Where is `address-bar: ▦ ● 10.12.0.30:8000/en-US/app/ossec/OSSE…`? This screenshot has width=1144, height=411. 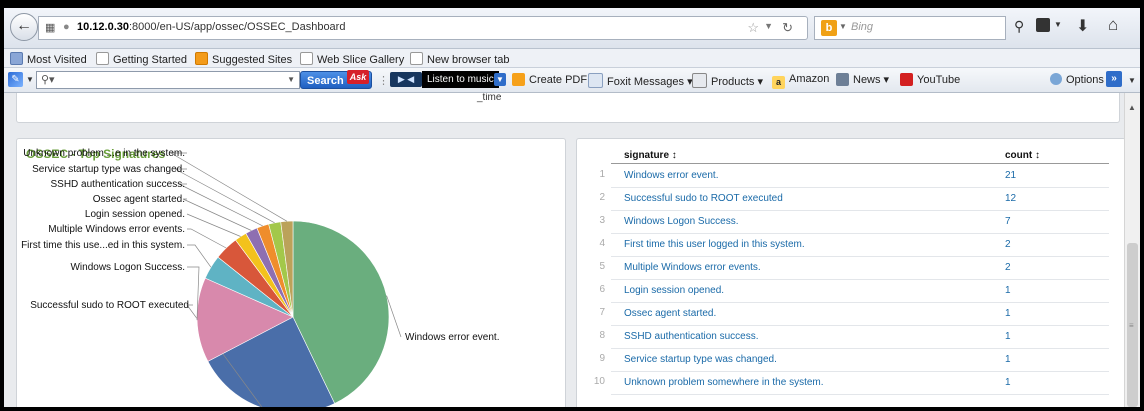
address-bar: ▦ ● 10.12.0.30:8000/en-US/app/ossec/OSSE… is located at coordinates (423, 28).